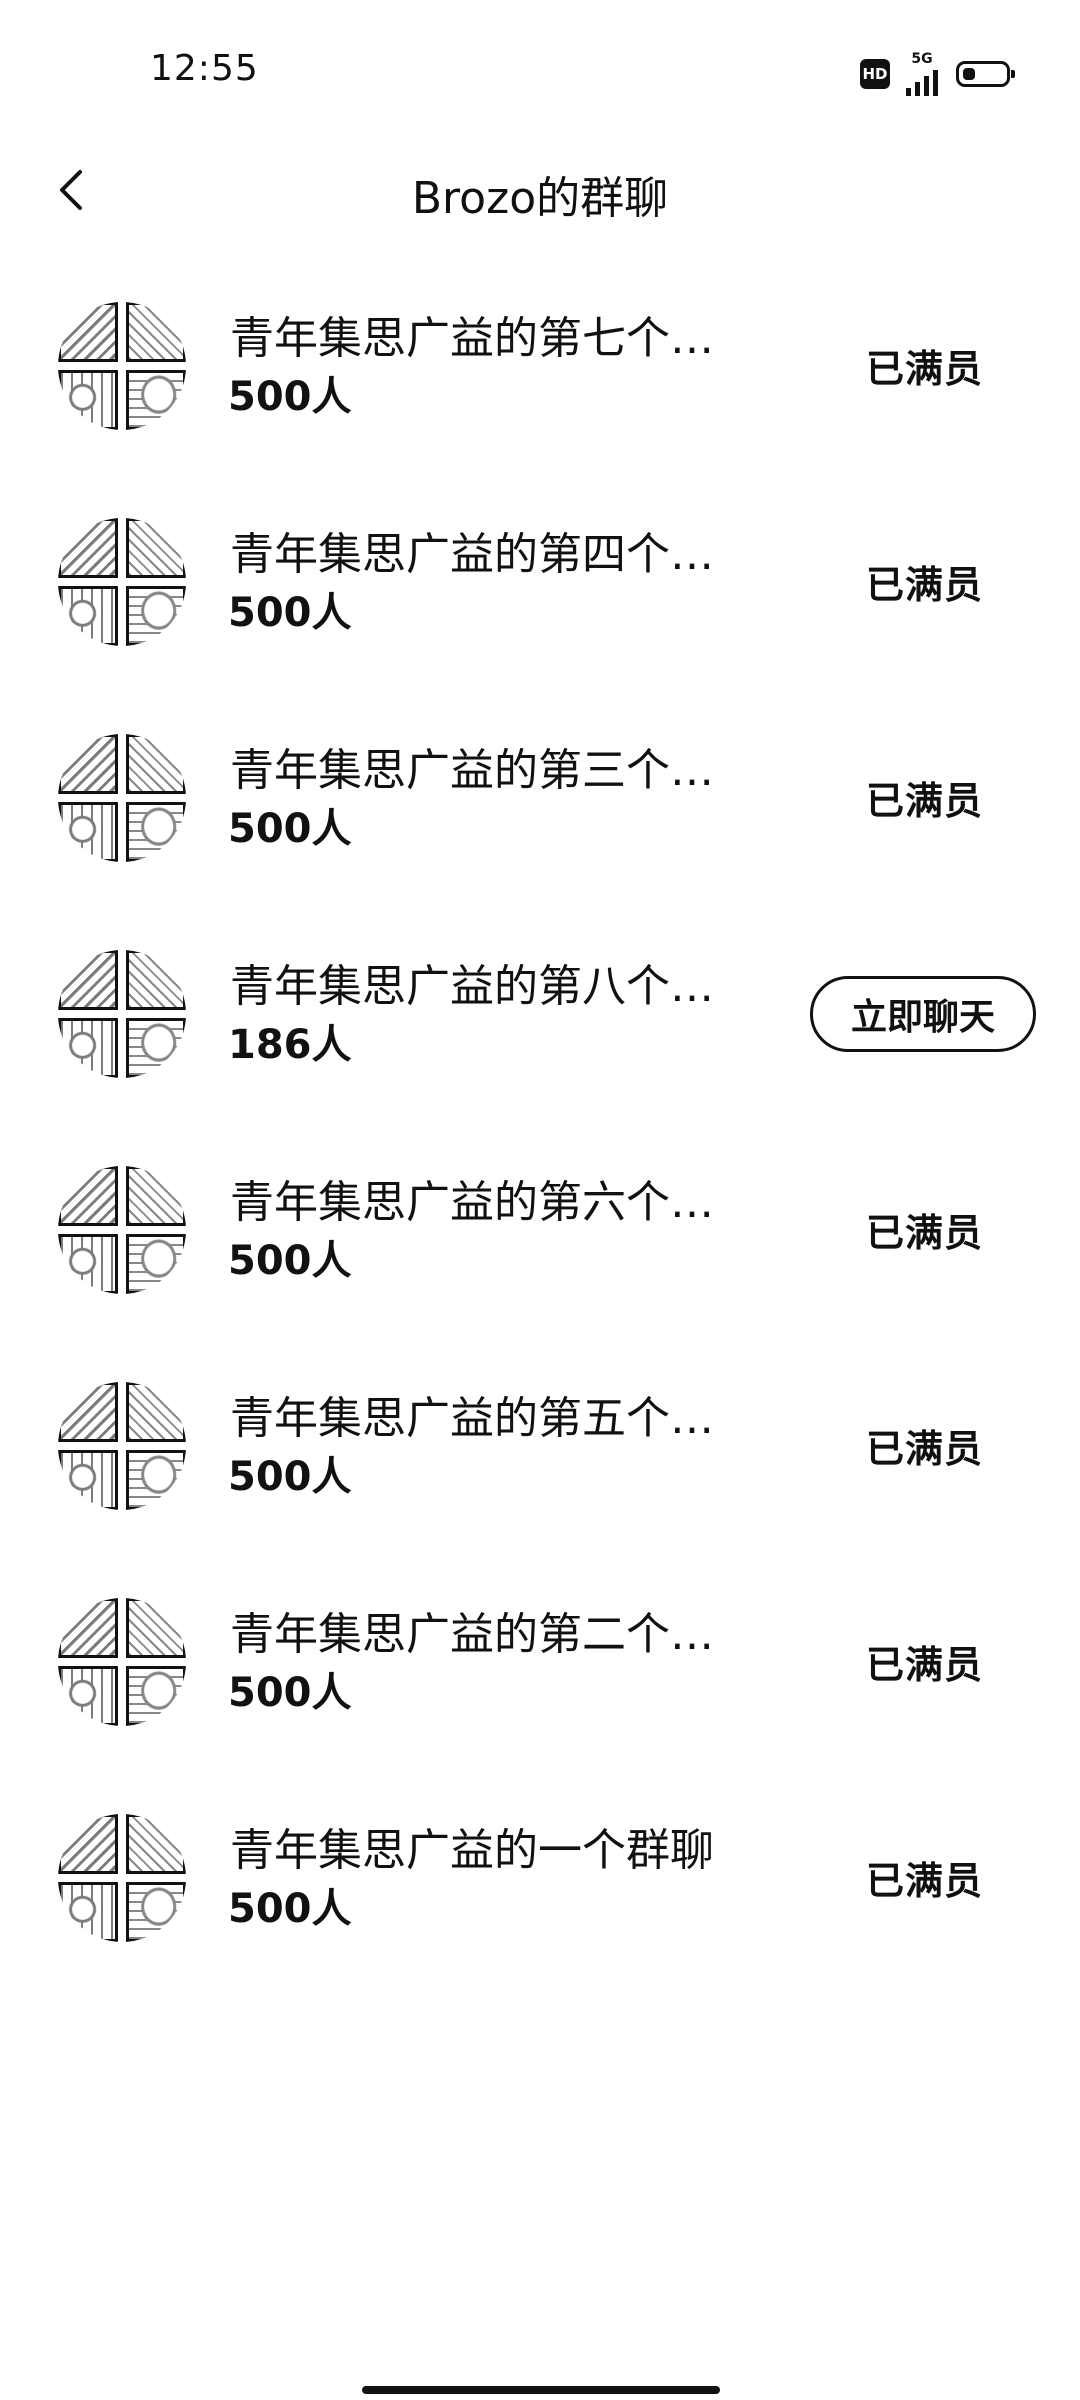 The height and width of the screenshot is (2400, 1080). I want to click on group-list-item: 青年集思广益的第八个… 186人 立即聊天, so click(540, 1046).